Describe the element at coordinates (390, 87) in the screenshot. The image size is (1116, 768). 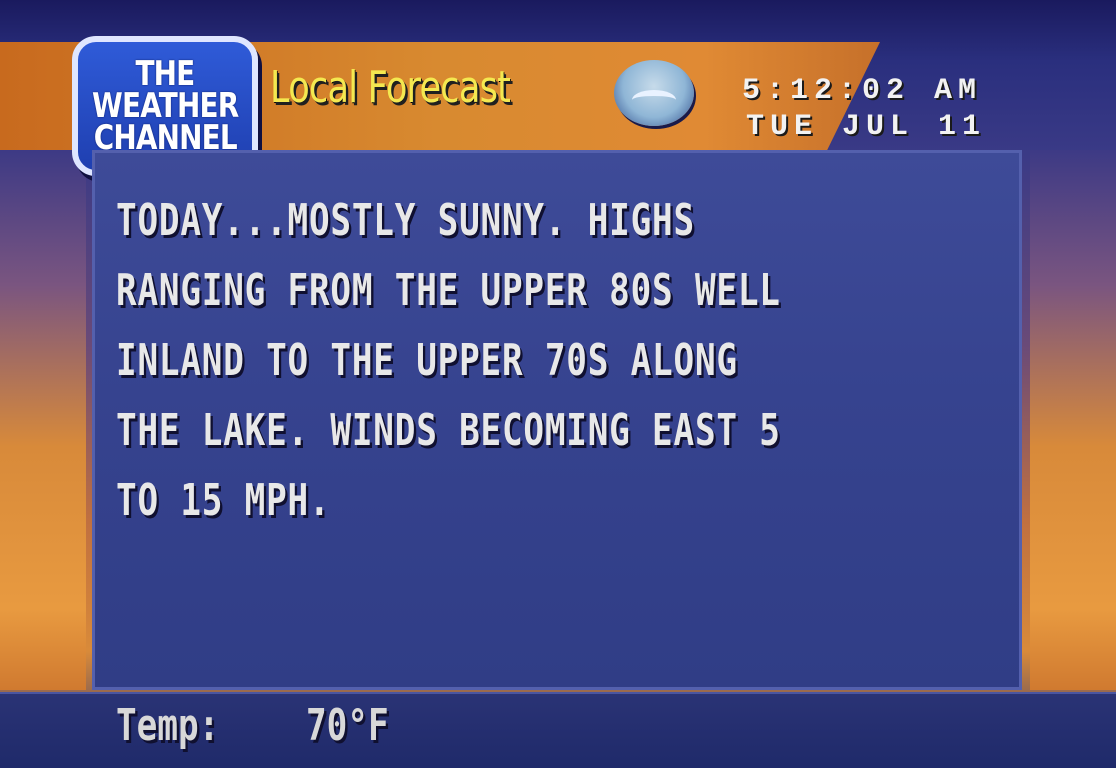
I see `page-title: Local Forecast` at that location.